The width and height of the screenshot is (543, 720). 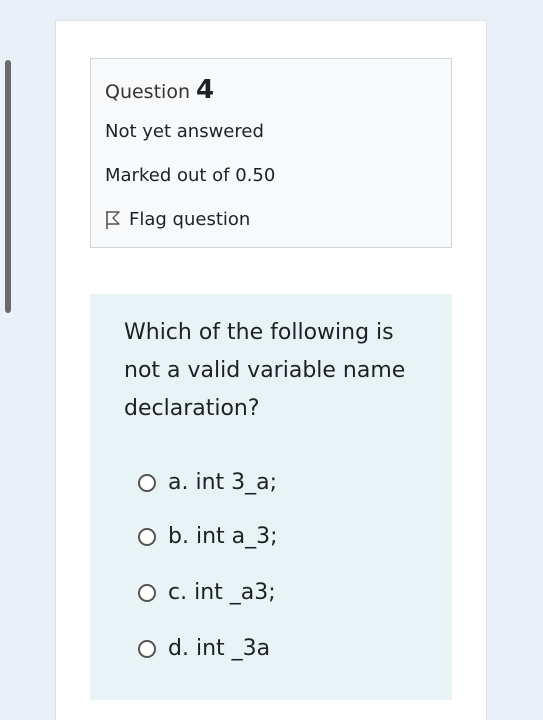 What do you see at coordinates (190, 219) in the screenshot?
I see `flag-question-label: Flag question` at bounding box center [190, 219].